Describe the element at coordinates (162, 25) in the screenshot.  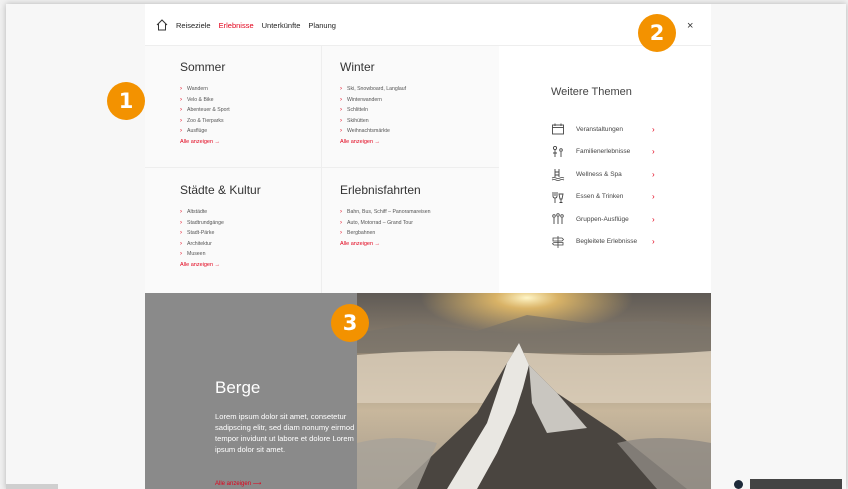
I see `home-icon` at that location.